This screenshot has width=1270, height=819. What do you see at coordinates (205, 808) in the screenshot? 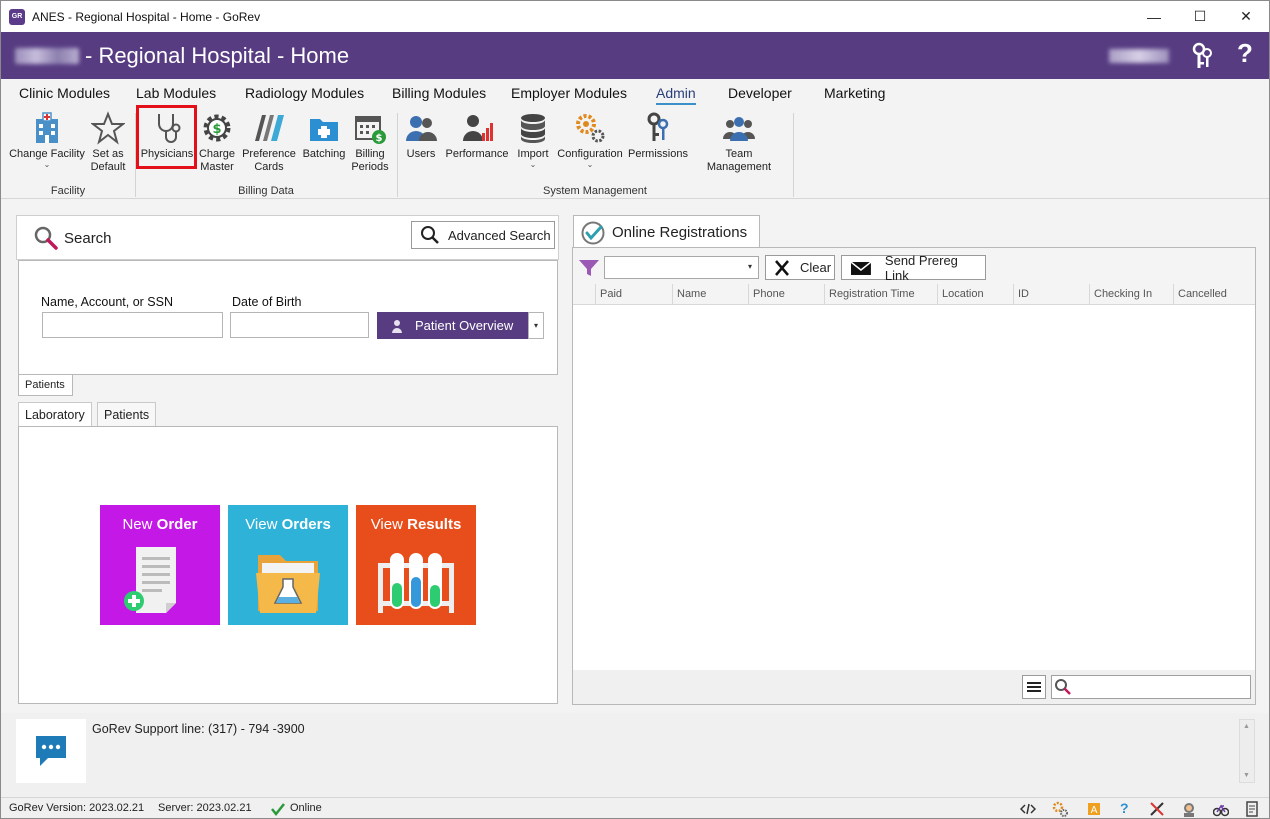
I see `server-text: Server: 2023.02.21` at bounding box center [205, 808].